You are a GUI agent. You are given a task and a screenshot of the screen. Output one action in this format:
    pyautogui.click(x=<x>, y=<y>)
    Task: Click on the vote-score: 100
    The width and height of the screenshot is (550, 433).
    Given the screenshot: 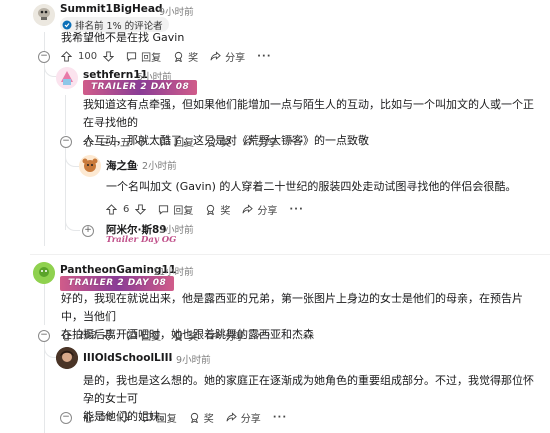 What is the action you would take?
    pyautogui.click(x=88, y=56)
    